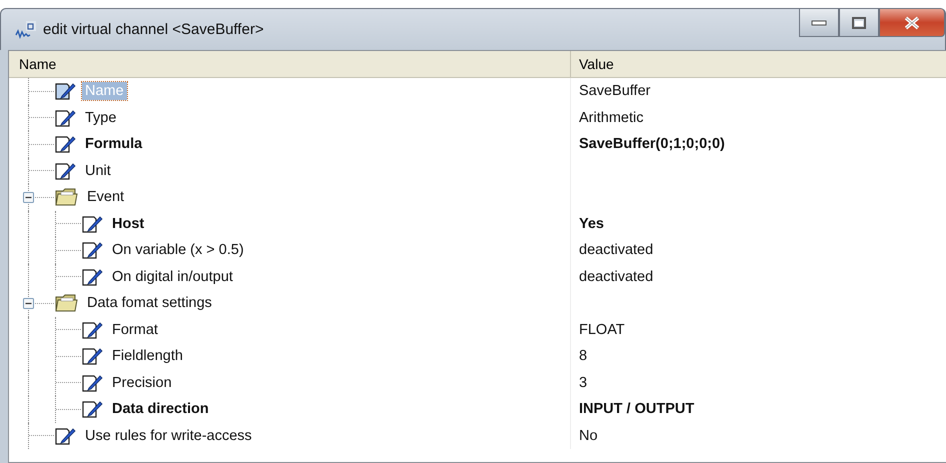 The height and width of the screenshot is (463, 946). What do you see at coordinates (26, 30) in the screenshot?
I see `app-icon` at bounding box center [26, 30].